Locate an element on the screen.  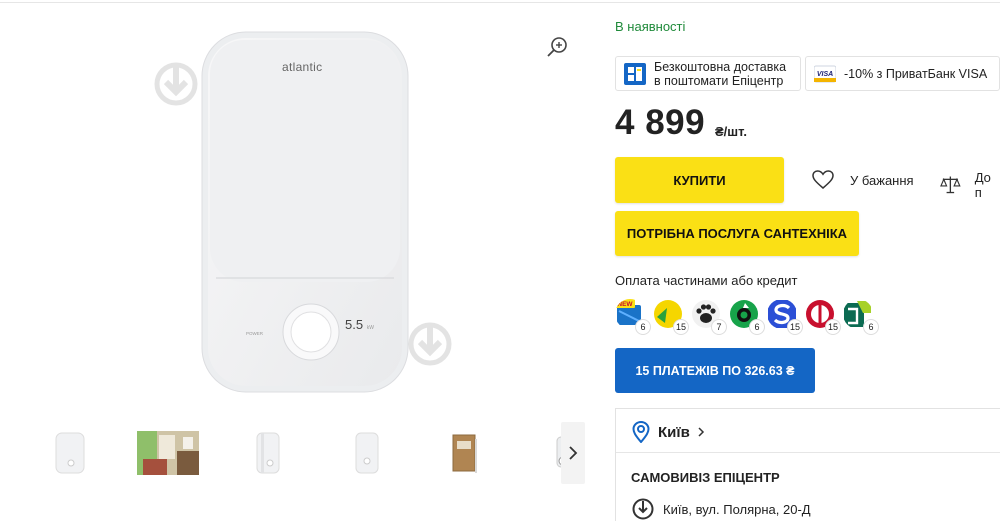
thumbnail-interior is located at coordinates (168, 453).